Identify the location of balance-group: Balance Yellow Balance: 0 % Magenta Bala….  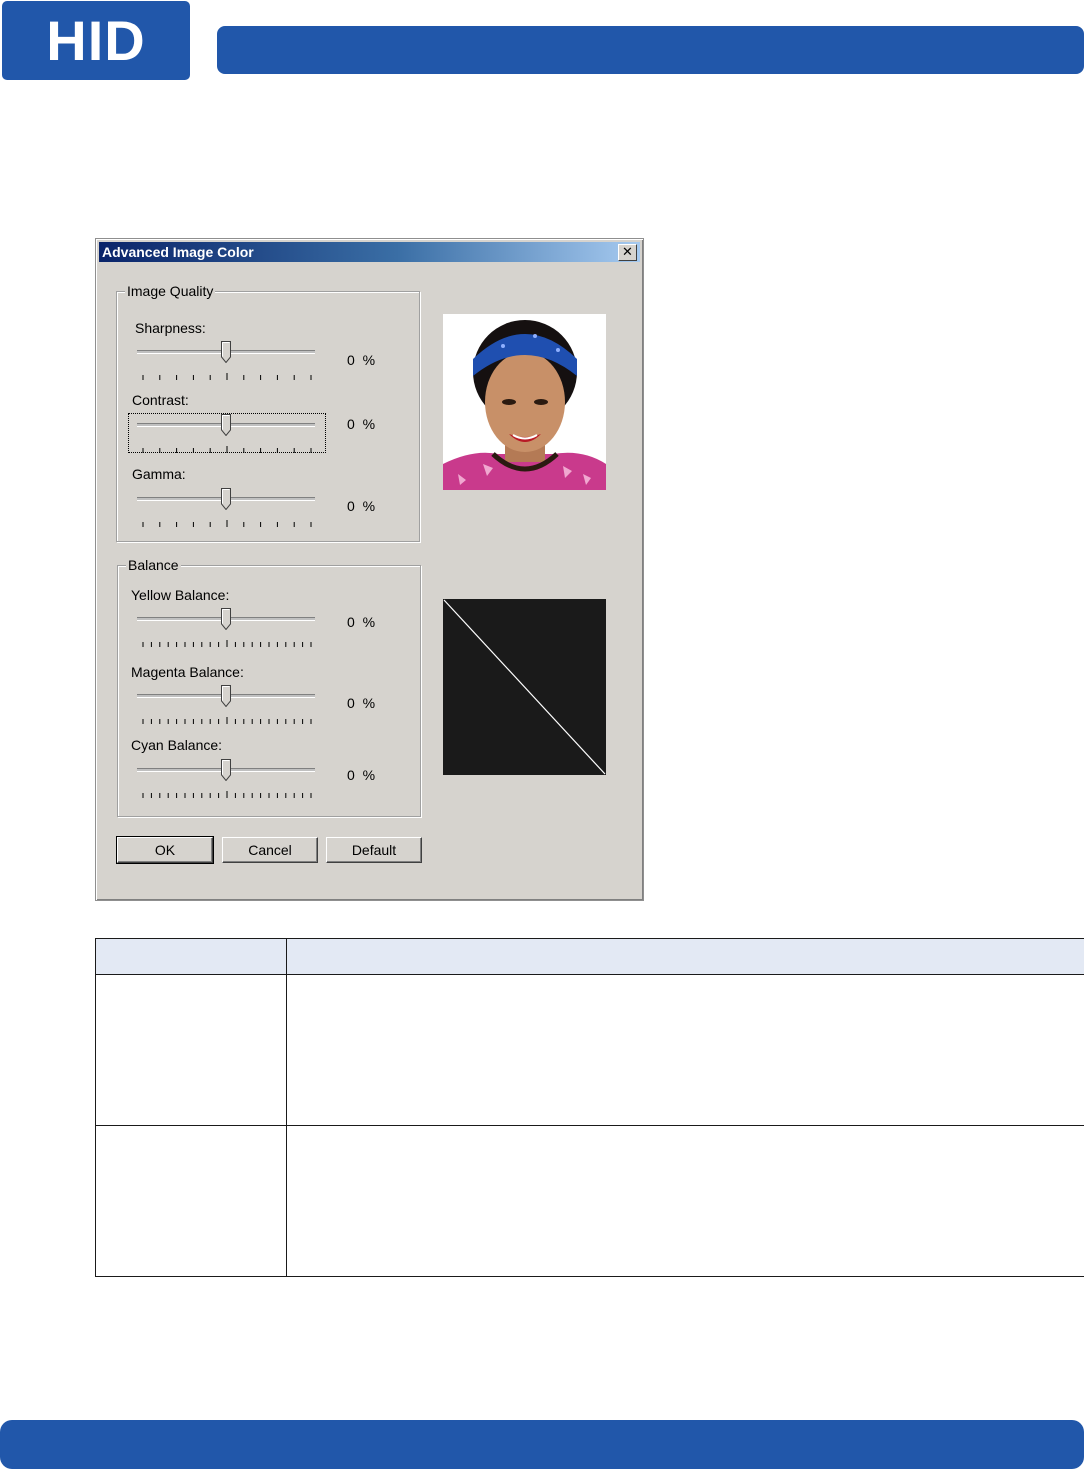
(269, 687).